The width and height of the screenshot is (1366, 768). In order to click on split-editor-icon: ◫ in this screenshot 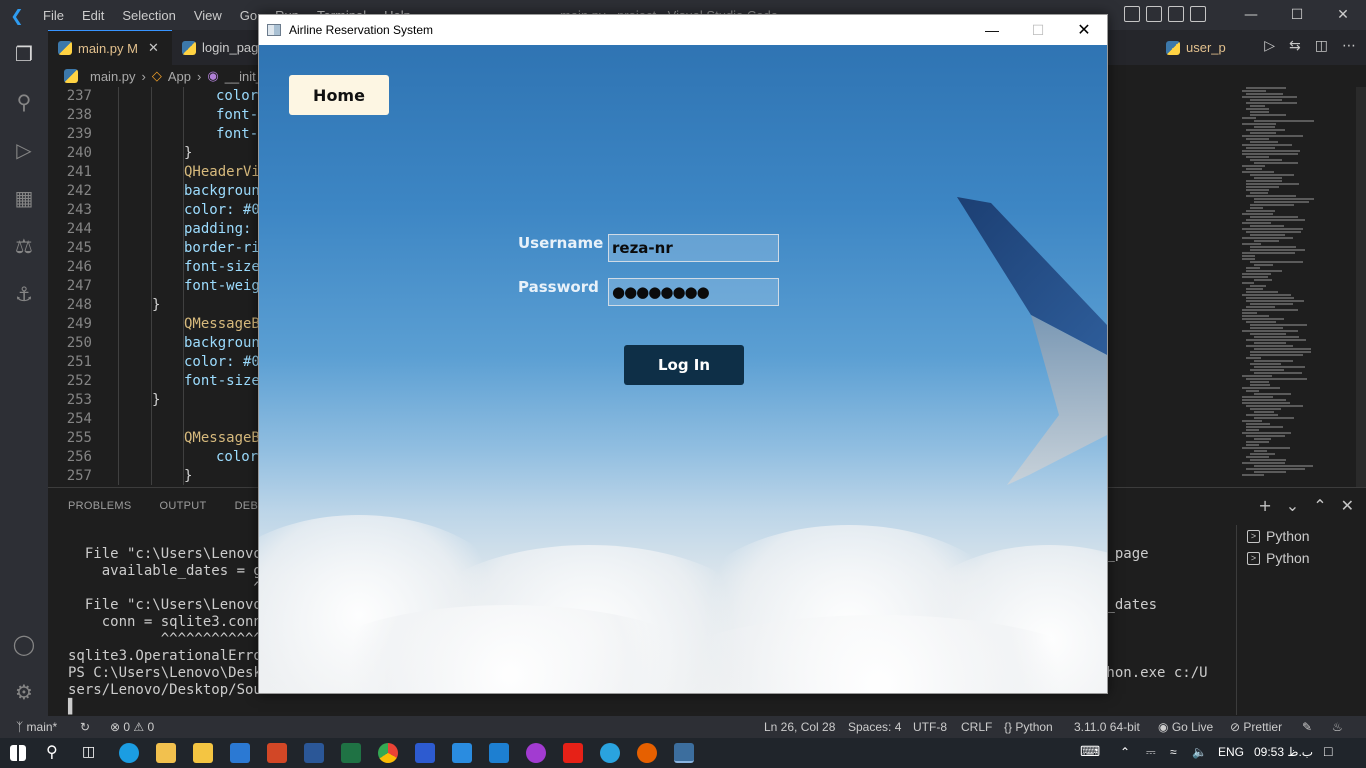, I will do `click(1321, 46)`.